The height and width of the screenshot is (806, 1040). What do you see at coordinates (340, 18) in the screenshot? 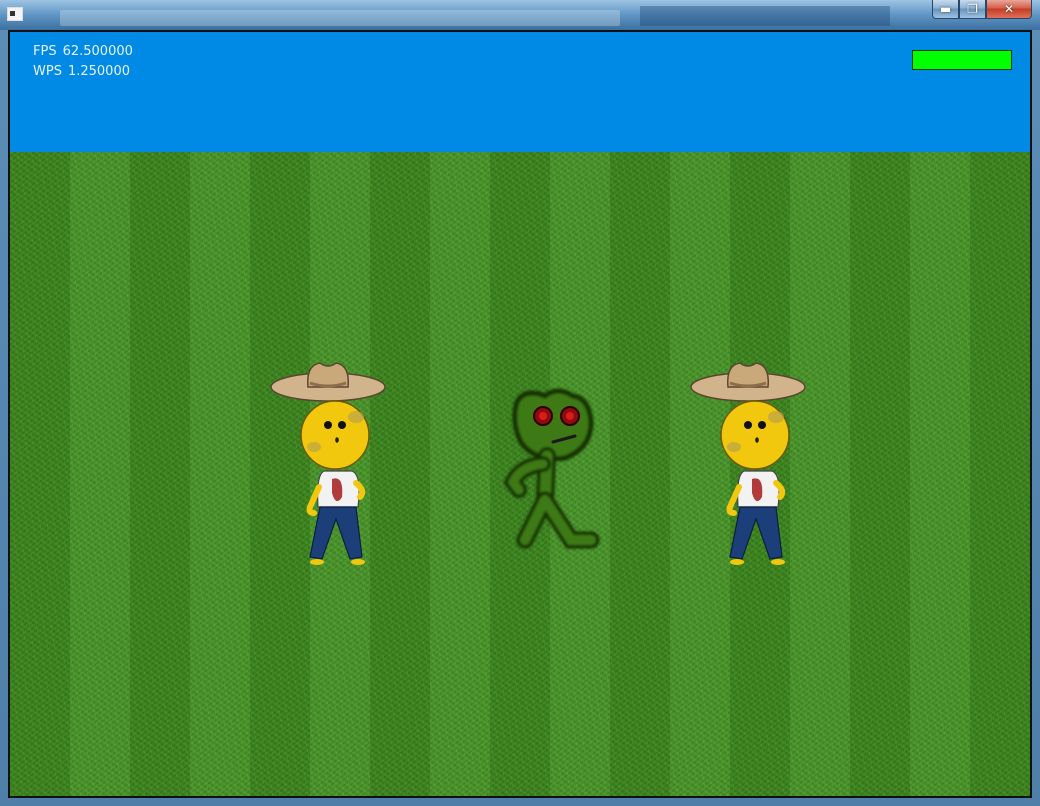
I see `title-bar-reflection` at bounding box center [340, 18].